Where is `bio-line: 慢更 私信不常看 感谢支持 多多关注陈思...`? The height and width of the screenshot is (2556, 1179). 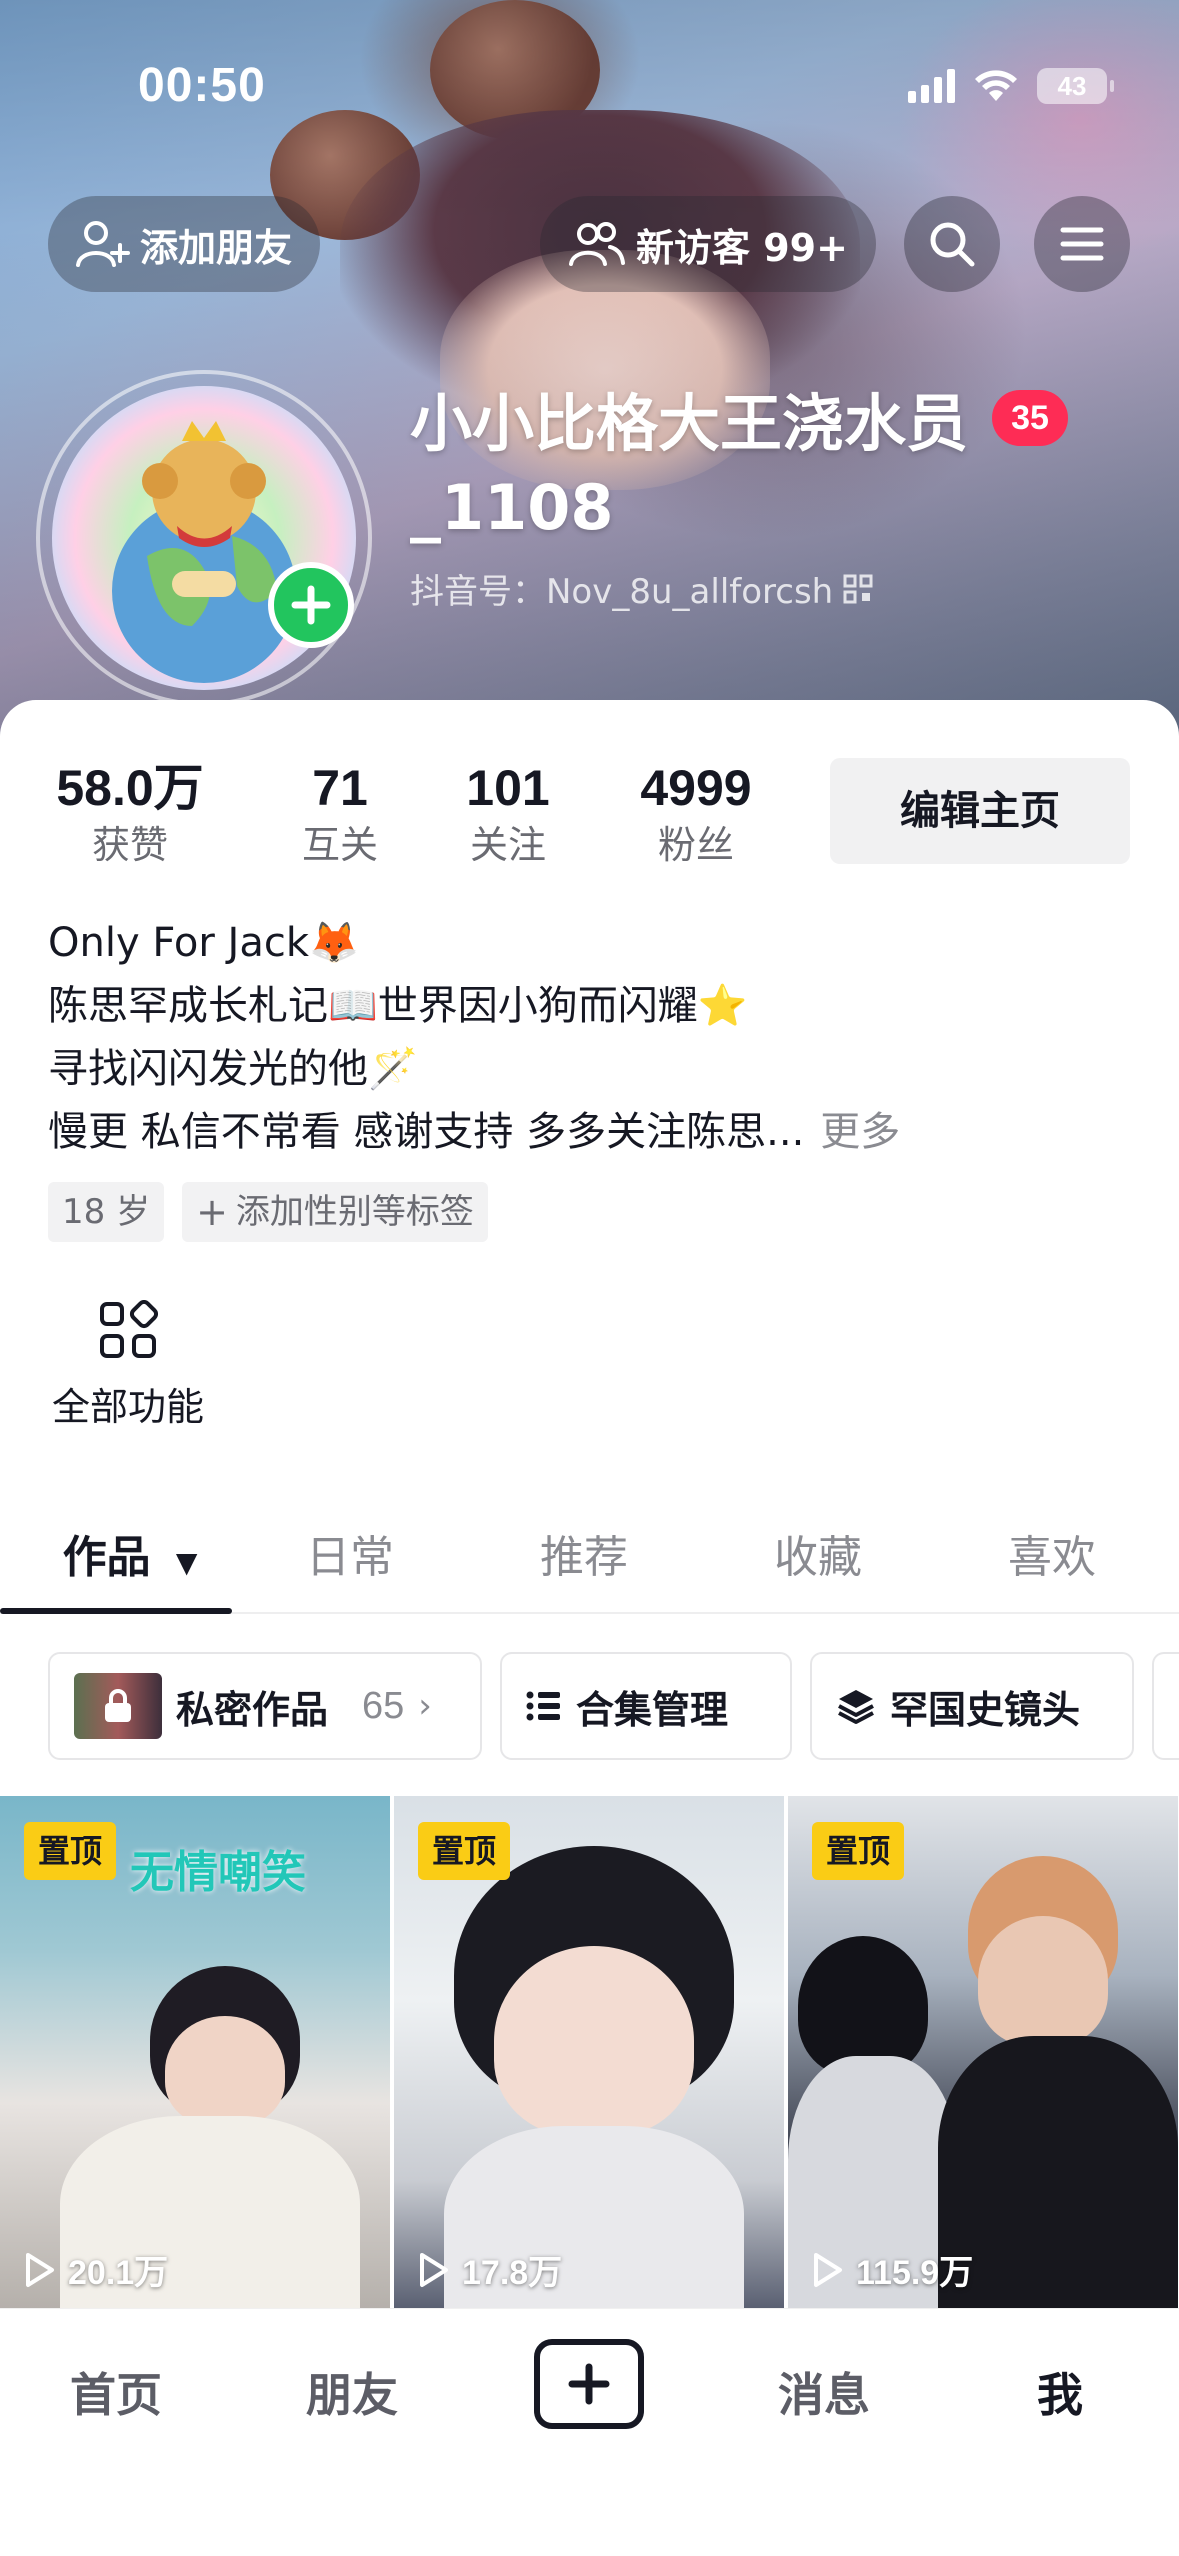 bio-line: 慢更 私信不常看 感谢支持 多多关注陈思... is located at coordinates (426, 1132).